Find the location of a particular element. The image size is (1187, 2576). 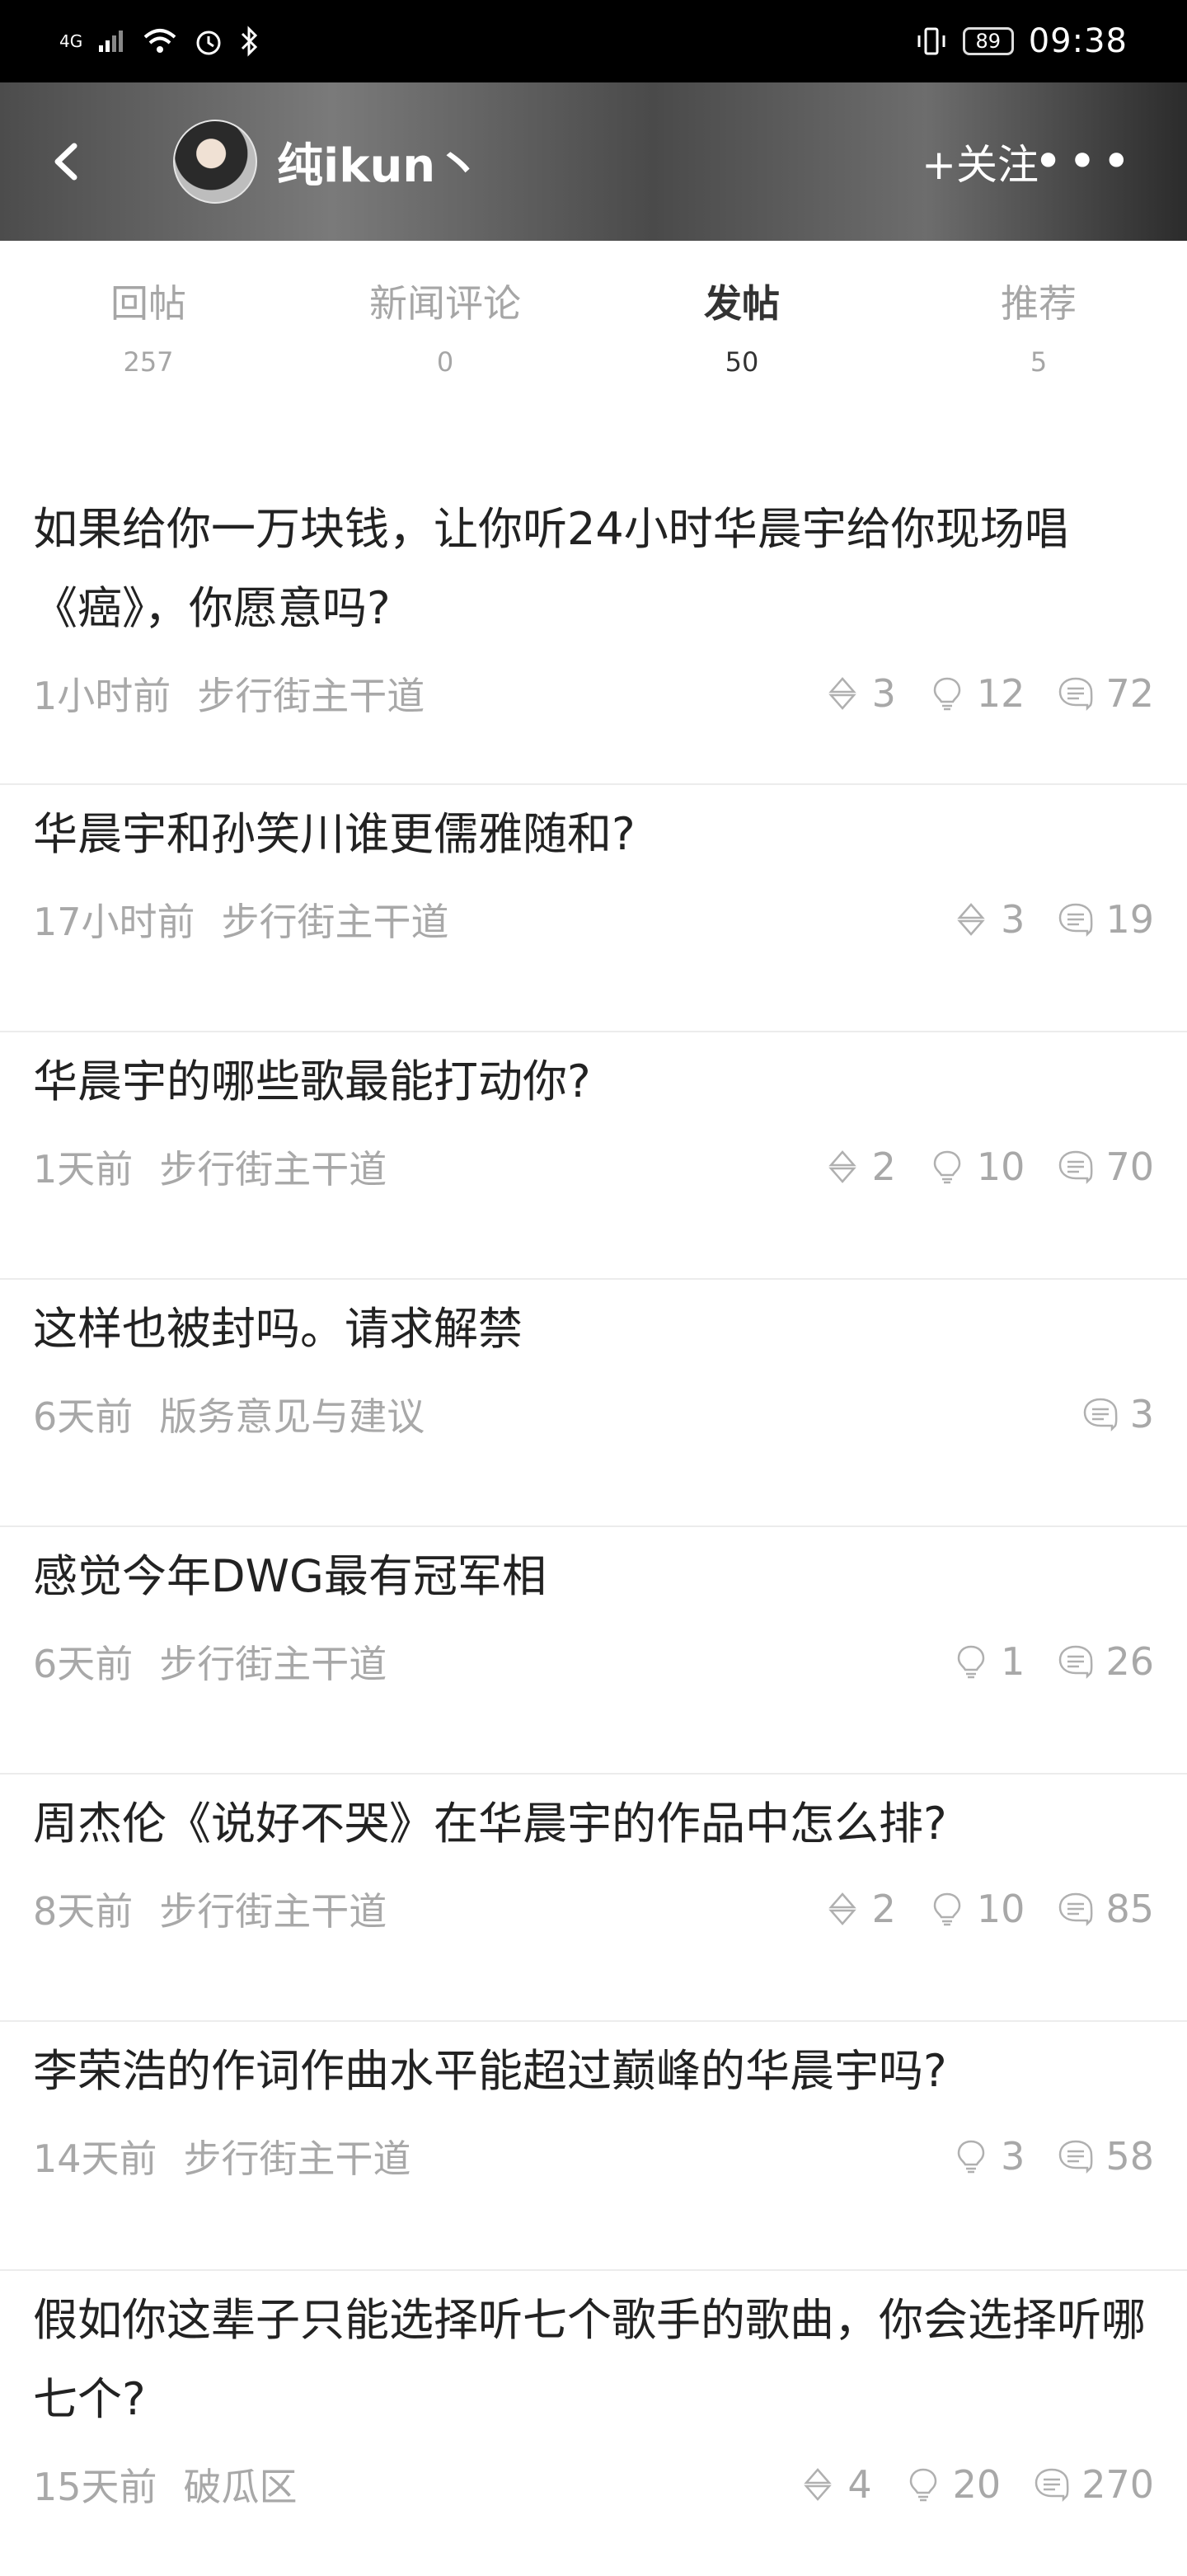

list-item: 李荣浩的作词作曲水平能超过巅峰的华晨宇吗? 14天前 步行街主干道 3 58 is located at coordinates (593, 2146).